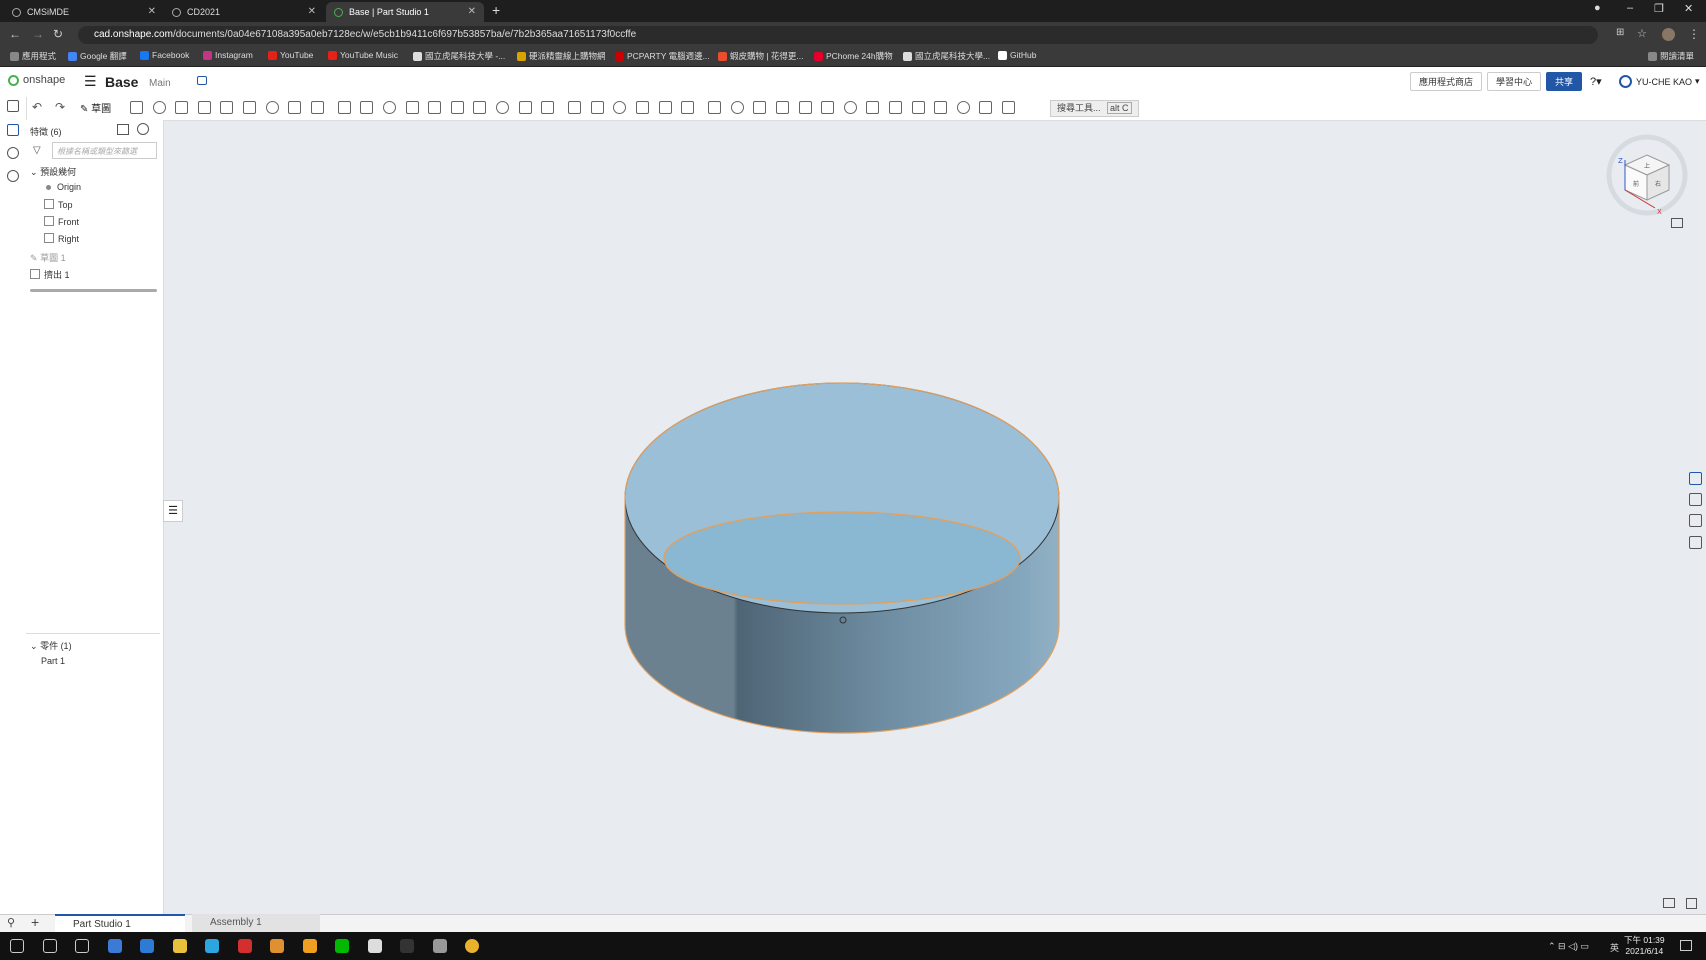  What do you see at coordinates (502, 107) in the screenshot?
I see `transform-tool-icon` at bounding box center [502, 107].